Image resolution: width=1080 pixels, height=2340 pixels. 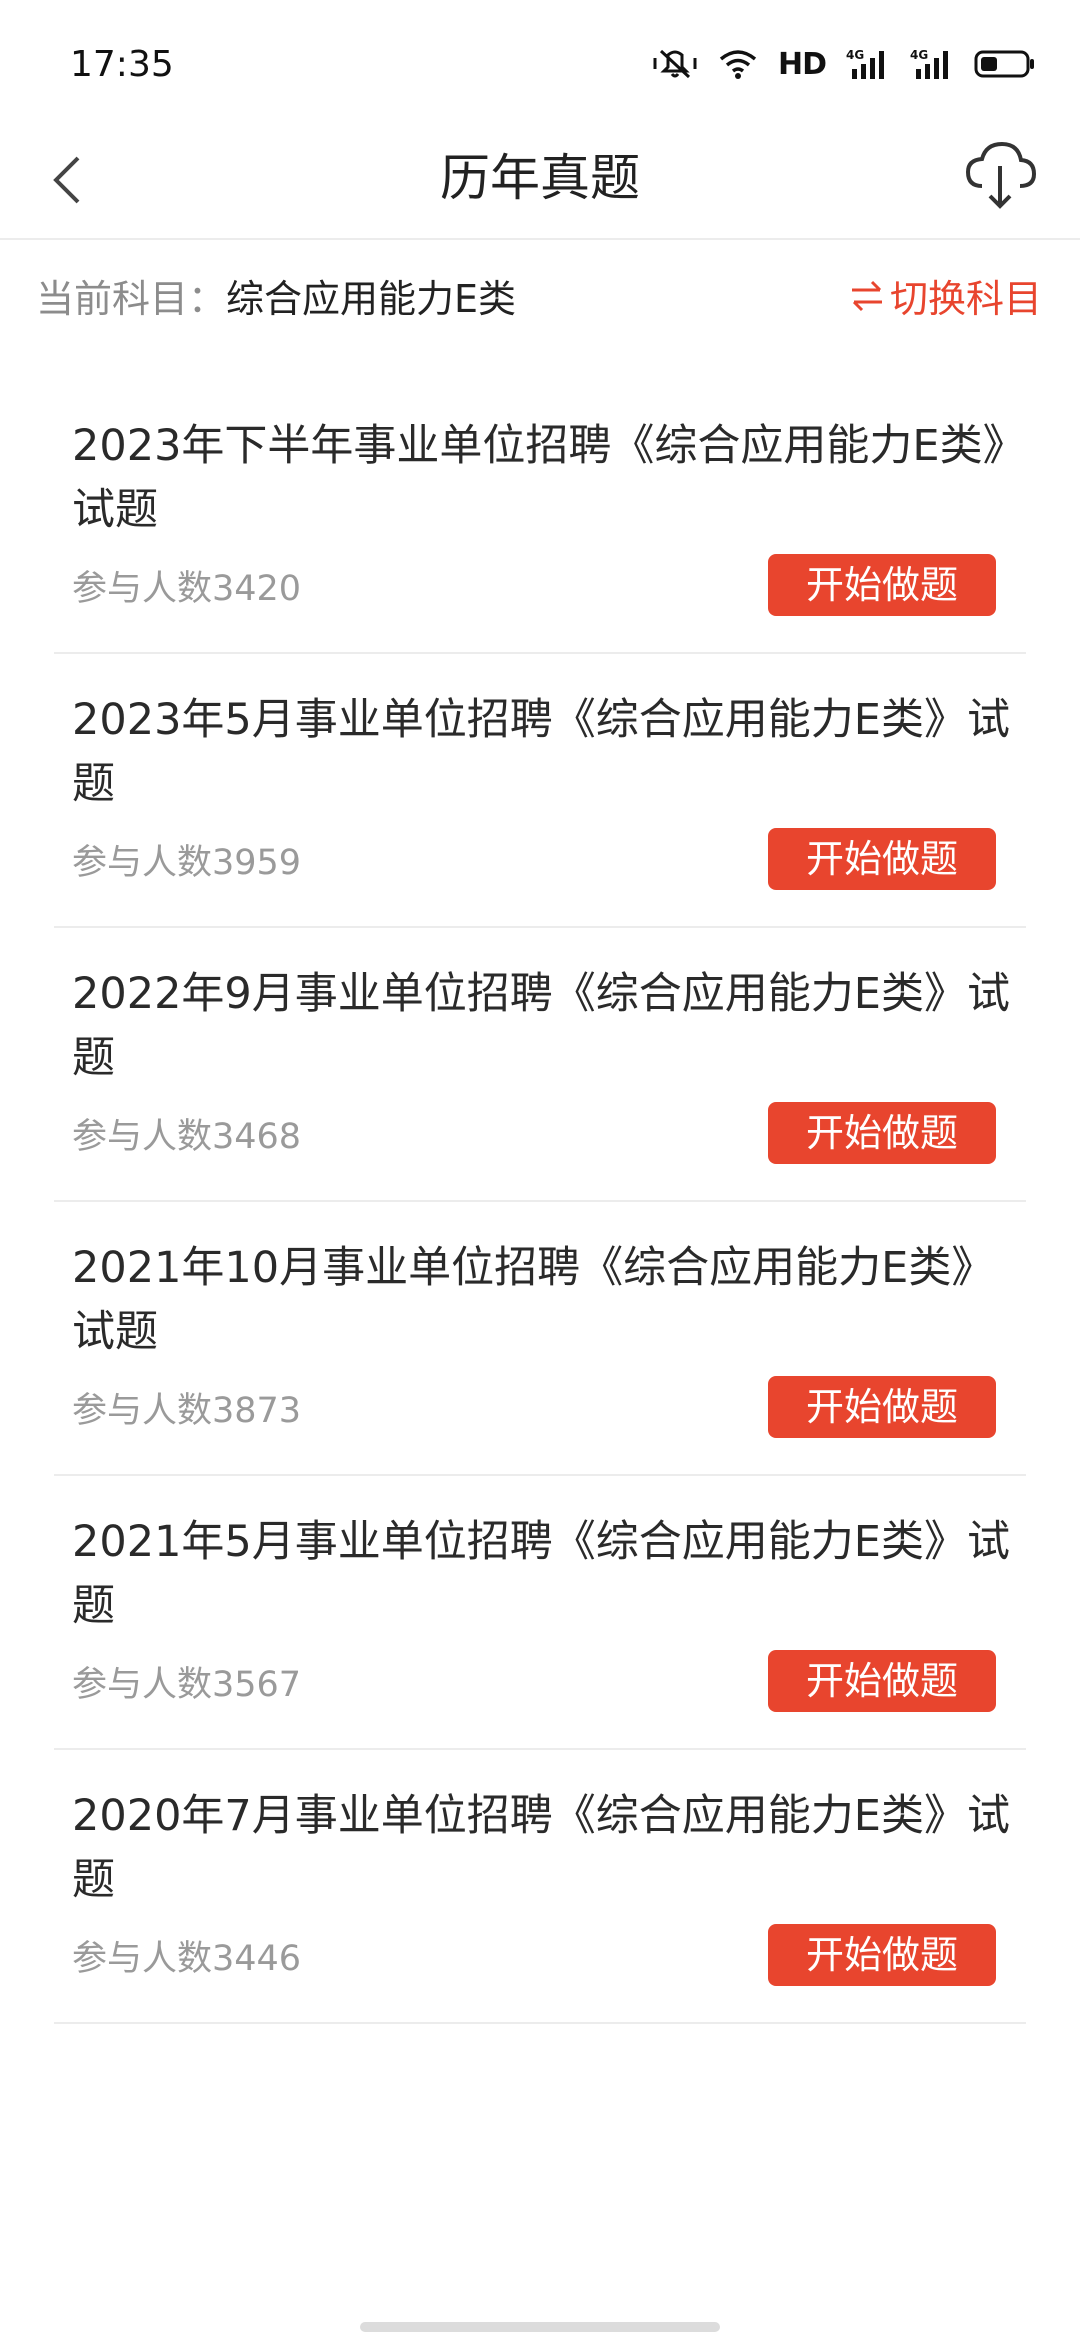 What do you see at coordinates (187, 863) in the screenshot?
I see `participant-count: 参与人数3959` at bounding box center [187, 863].